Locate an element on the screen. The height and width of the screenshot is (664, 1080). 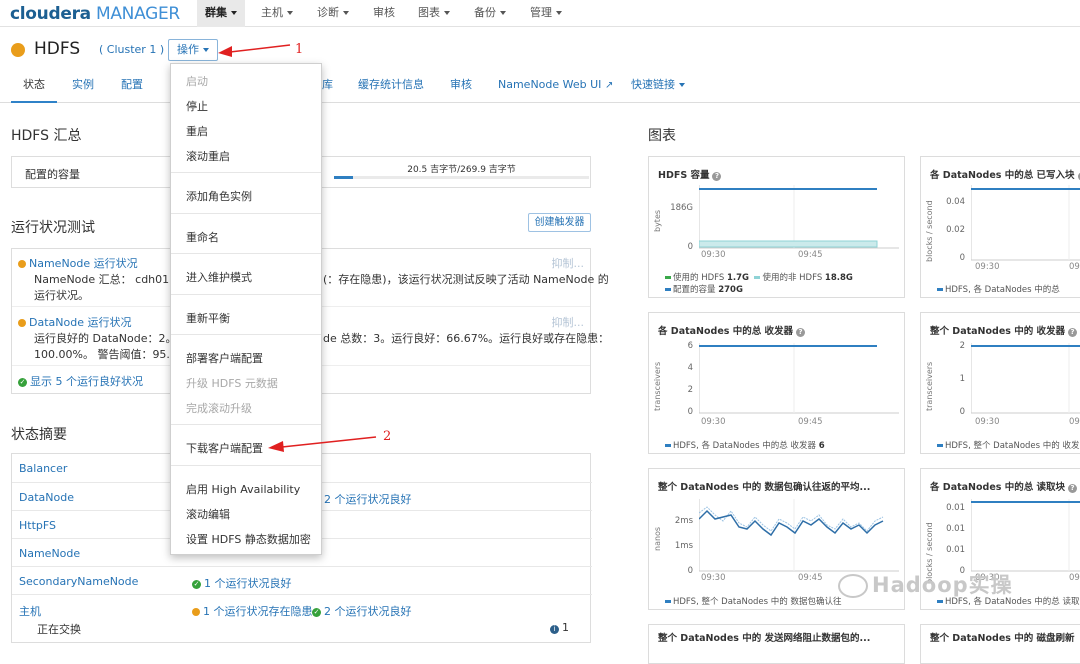
annotation-label-1: 1 is located at coordinates (299, 49).